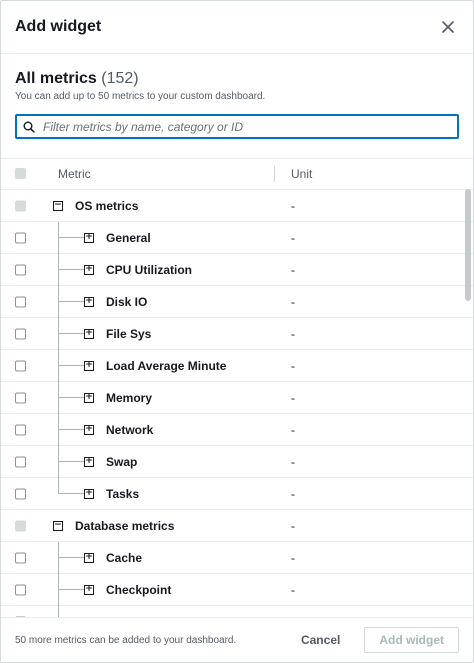 This screenshot has height=663, width=474. What do you see at coordinates (20, 173) in the screenshot?
I see `select-all-checkbox` at bounding box center [20, 173].